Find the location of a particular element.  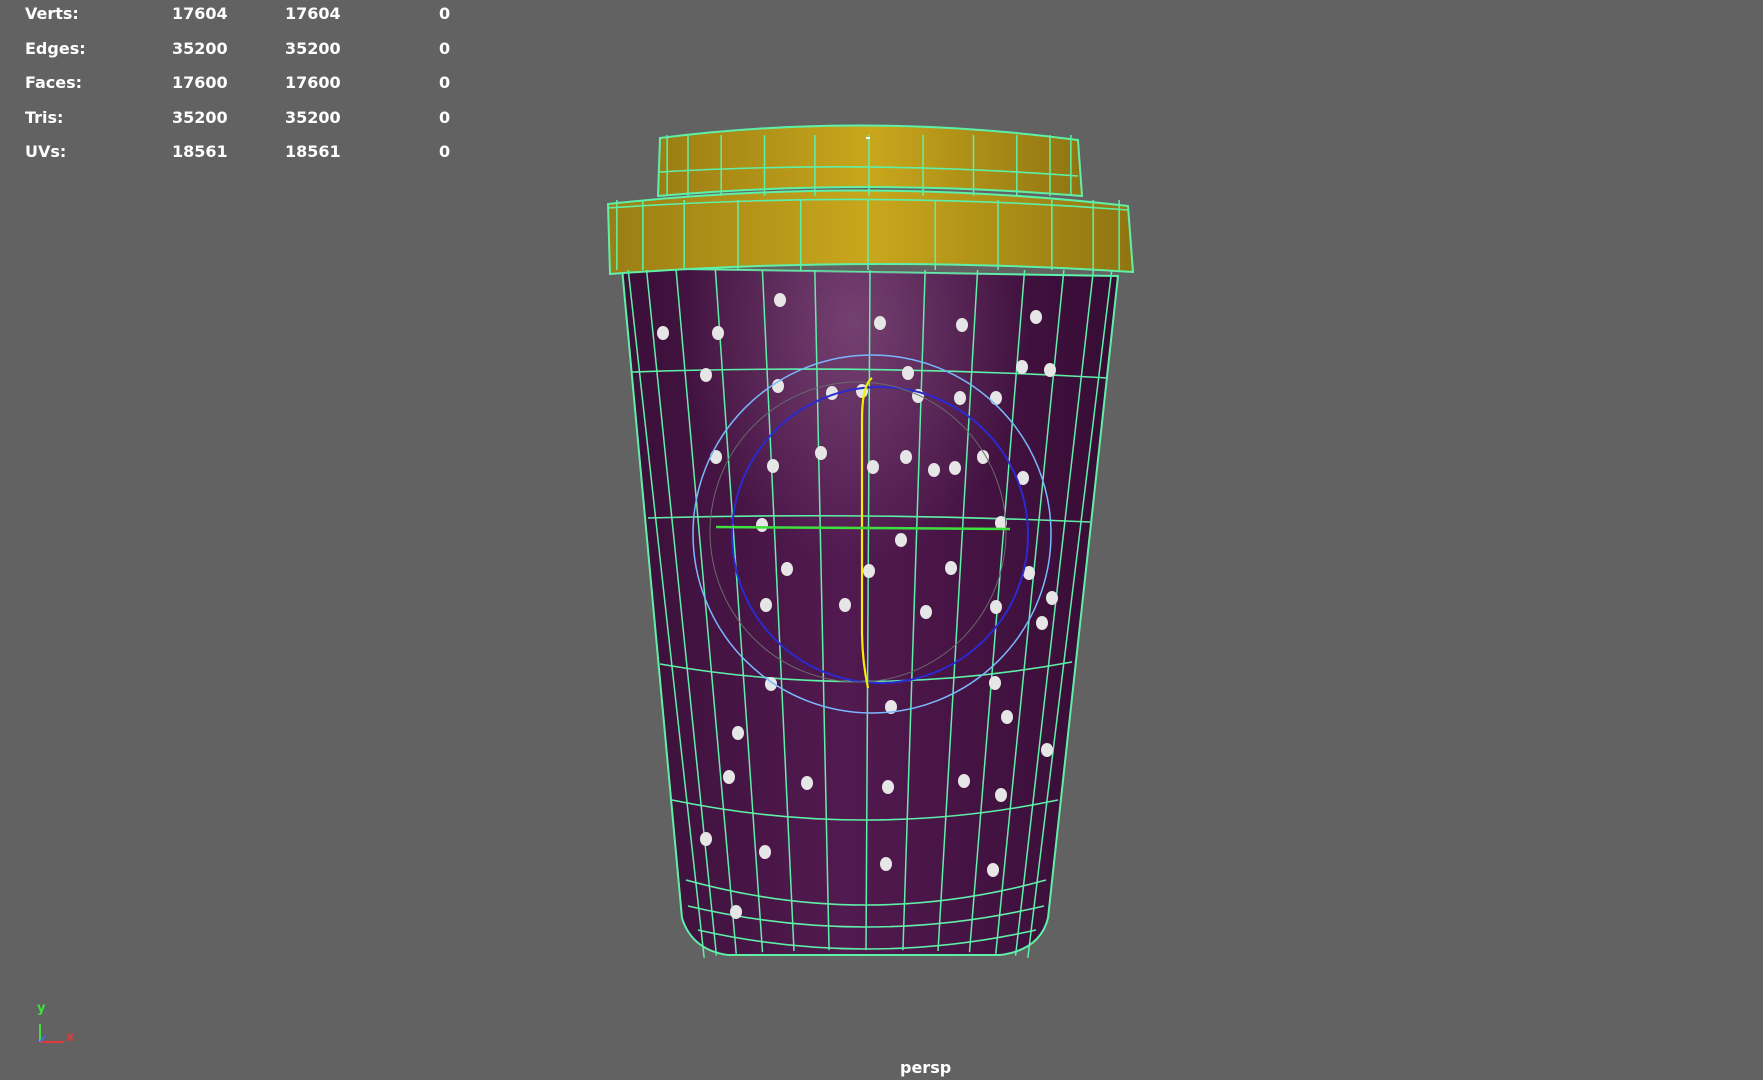

hud-row: Tris: 35200 35200 0 is located at coordinates (235, 121).